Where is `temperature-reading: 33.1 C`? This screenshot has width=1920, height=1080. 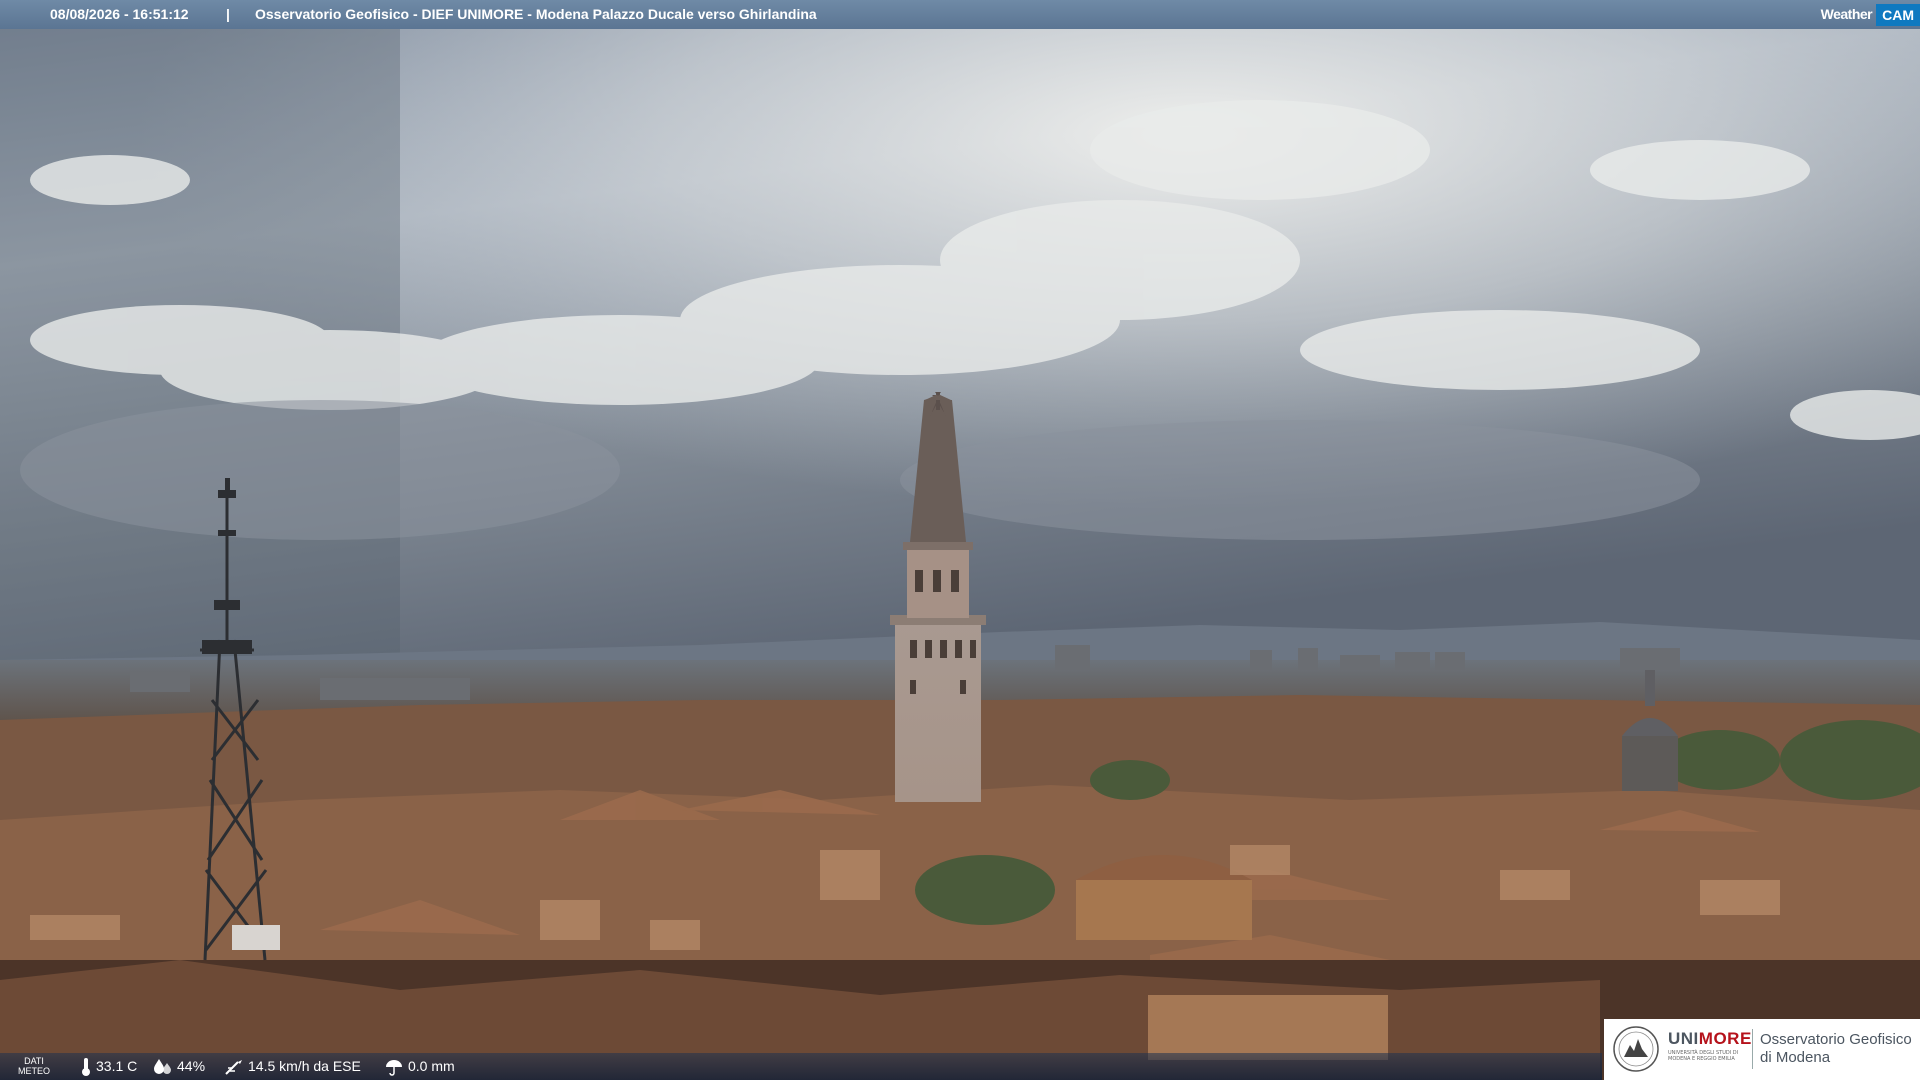 temperature-reading: 33.1 C is located at coordinates (108, 1066).